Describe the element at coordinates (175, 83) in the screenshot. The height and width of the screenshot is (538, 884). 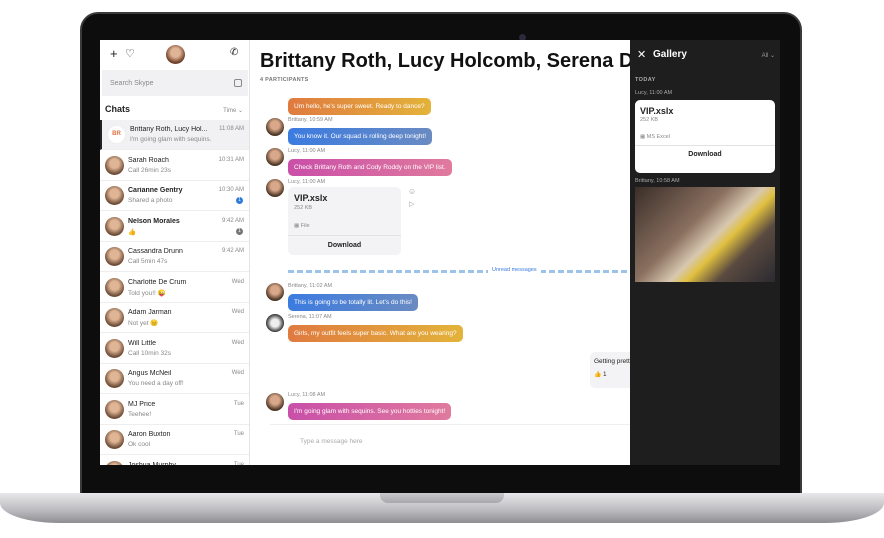
I see `search-input: Search Skype` at that location.